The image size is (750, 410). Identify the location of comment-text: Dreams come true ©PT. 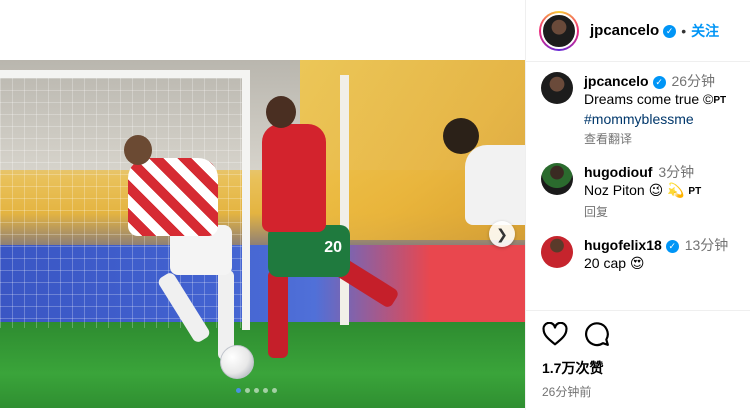
(655, 100).